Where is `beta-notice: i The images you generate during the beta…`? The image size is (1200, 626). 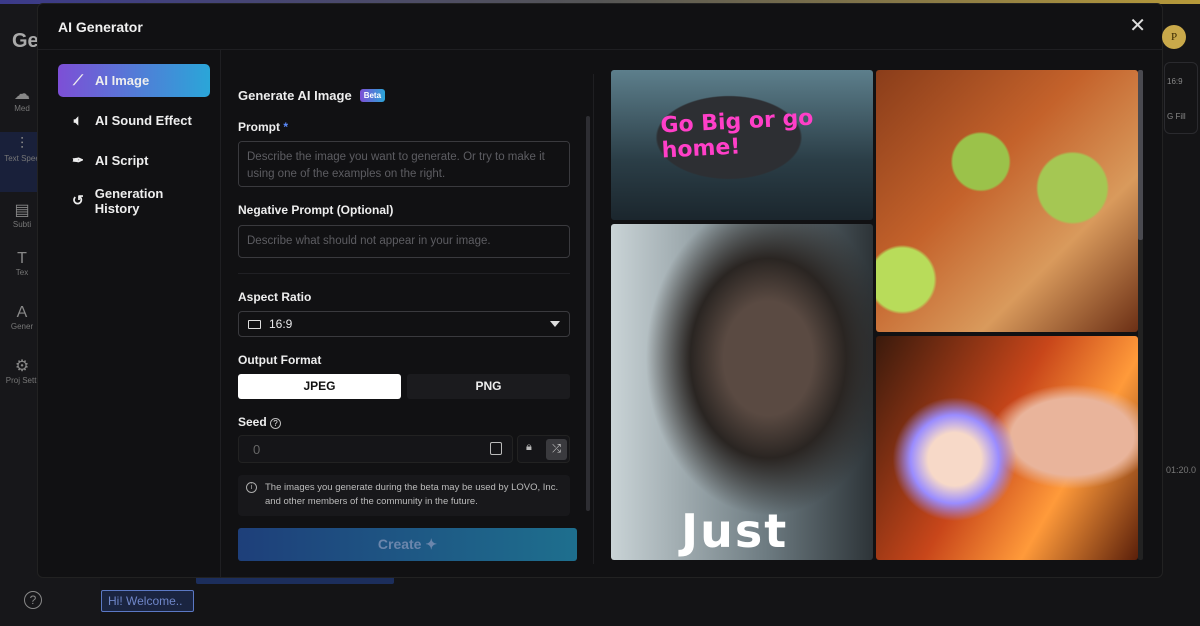
beta-notice: i The images you generate during the beta… is located at coordinates (404, 495).